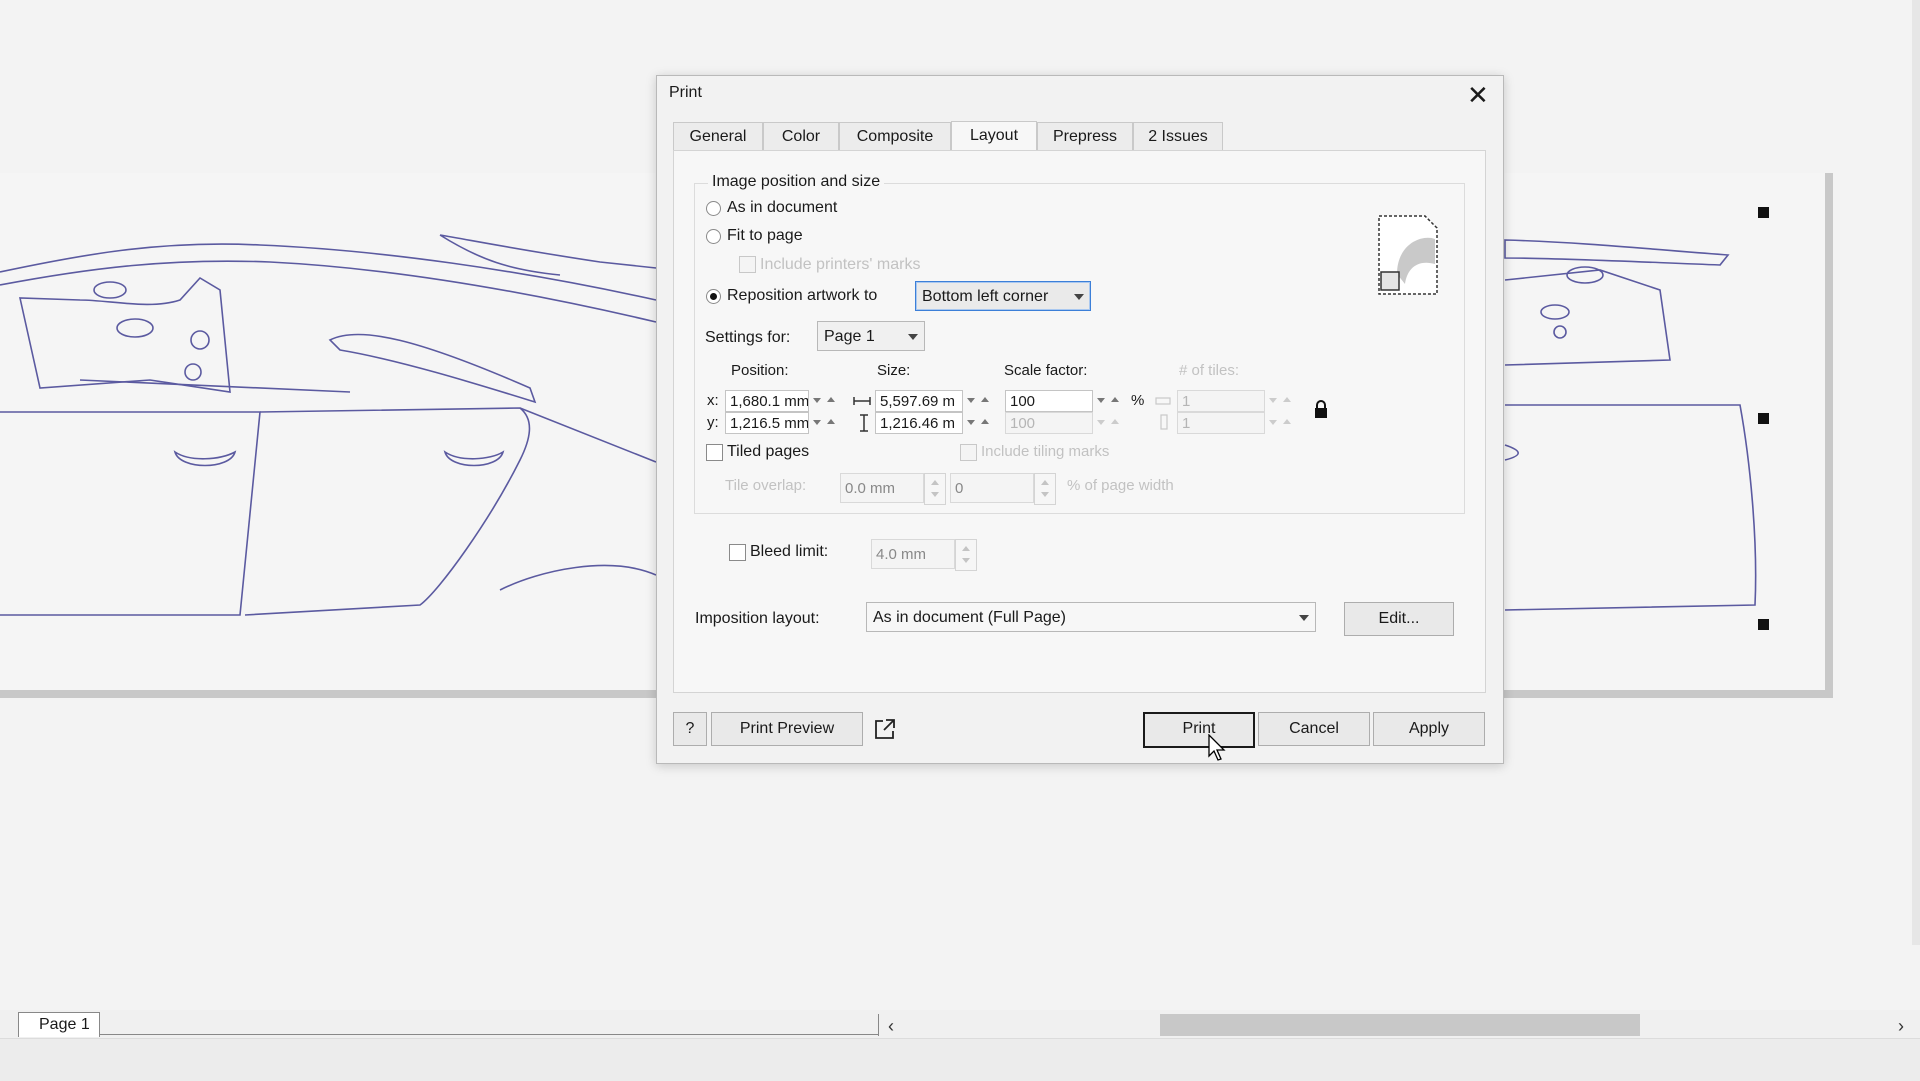 Image resolution: width=1920 pixels, height=1081 pixels. What do you see at coordinates (1280, 401) in the screenshot?
I see `tiles-x-stepper` at bounding box center [1280, 401].